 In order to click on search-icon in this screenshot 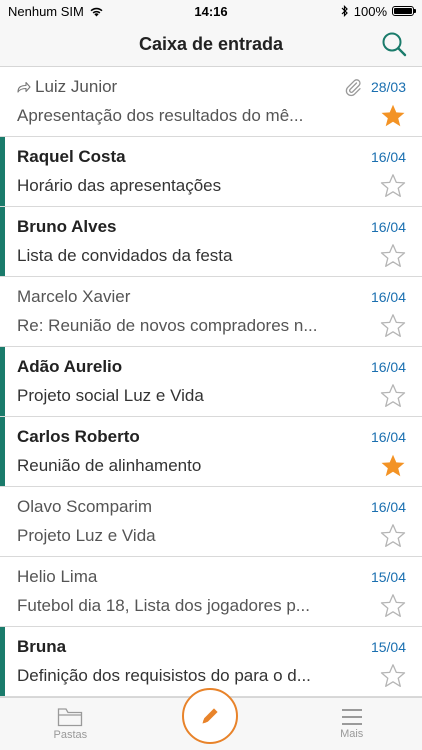, I will do `click(394, 44)`.